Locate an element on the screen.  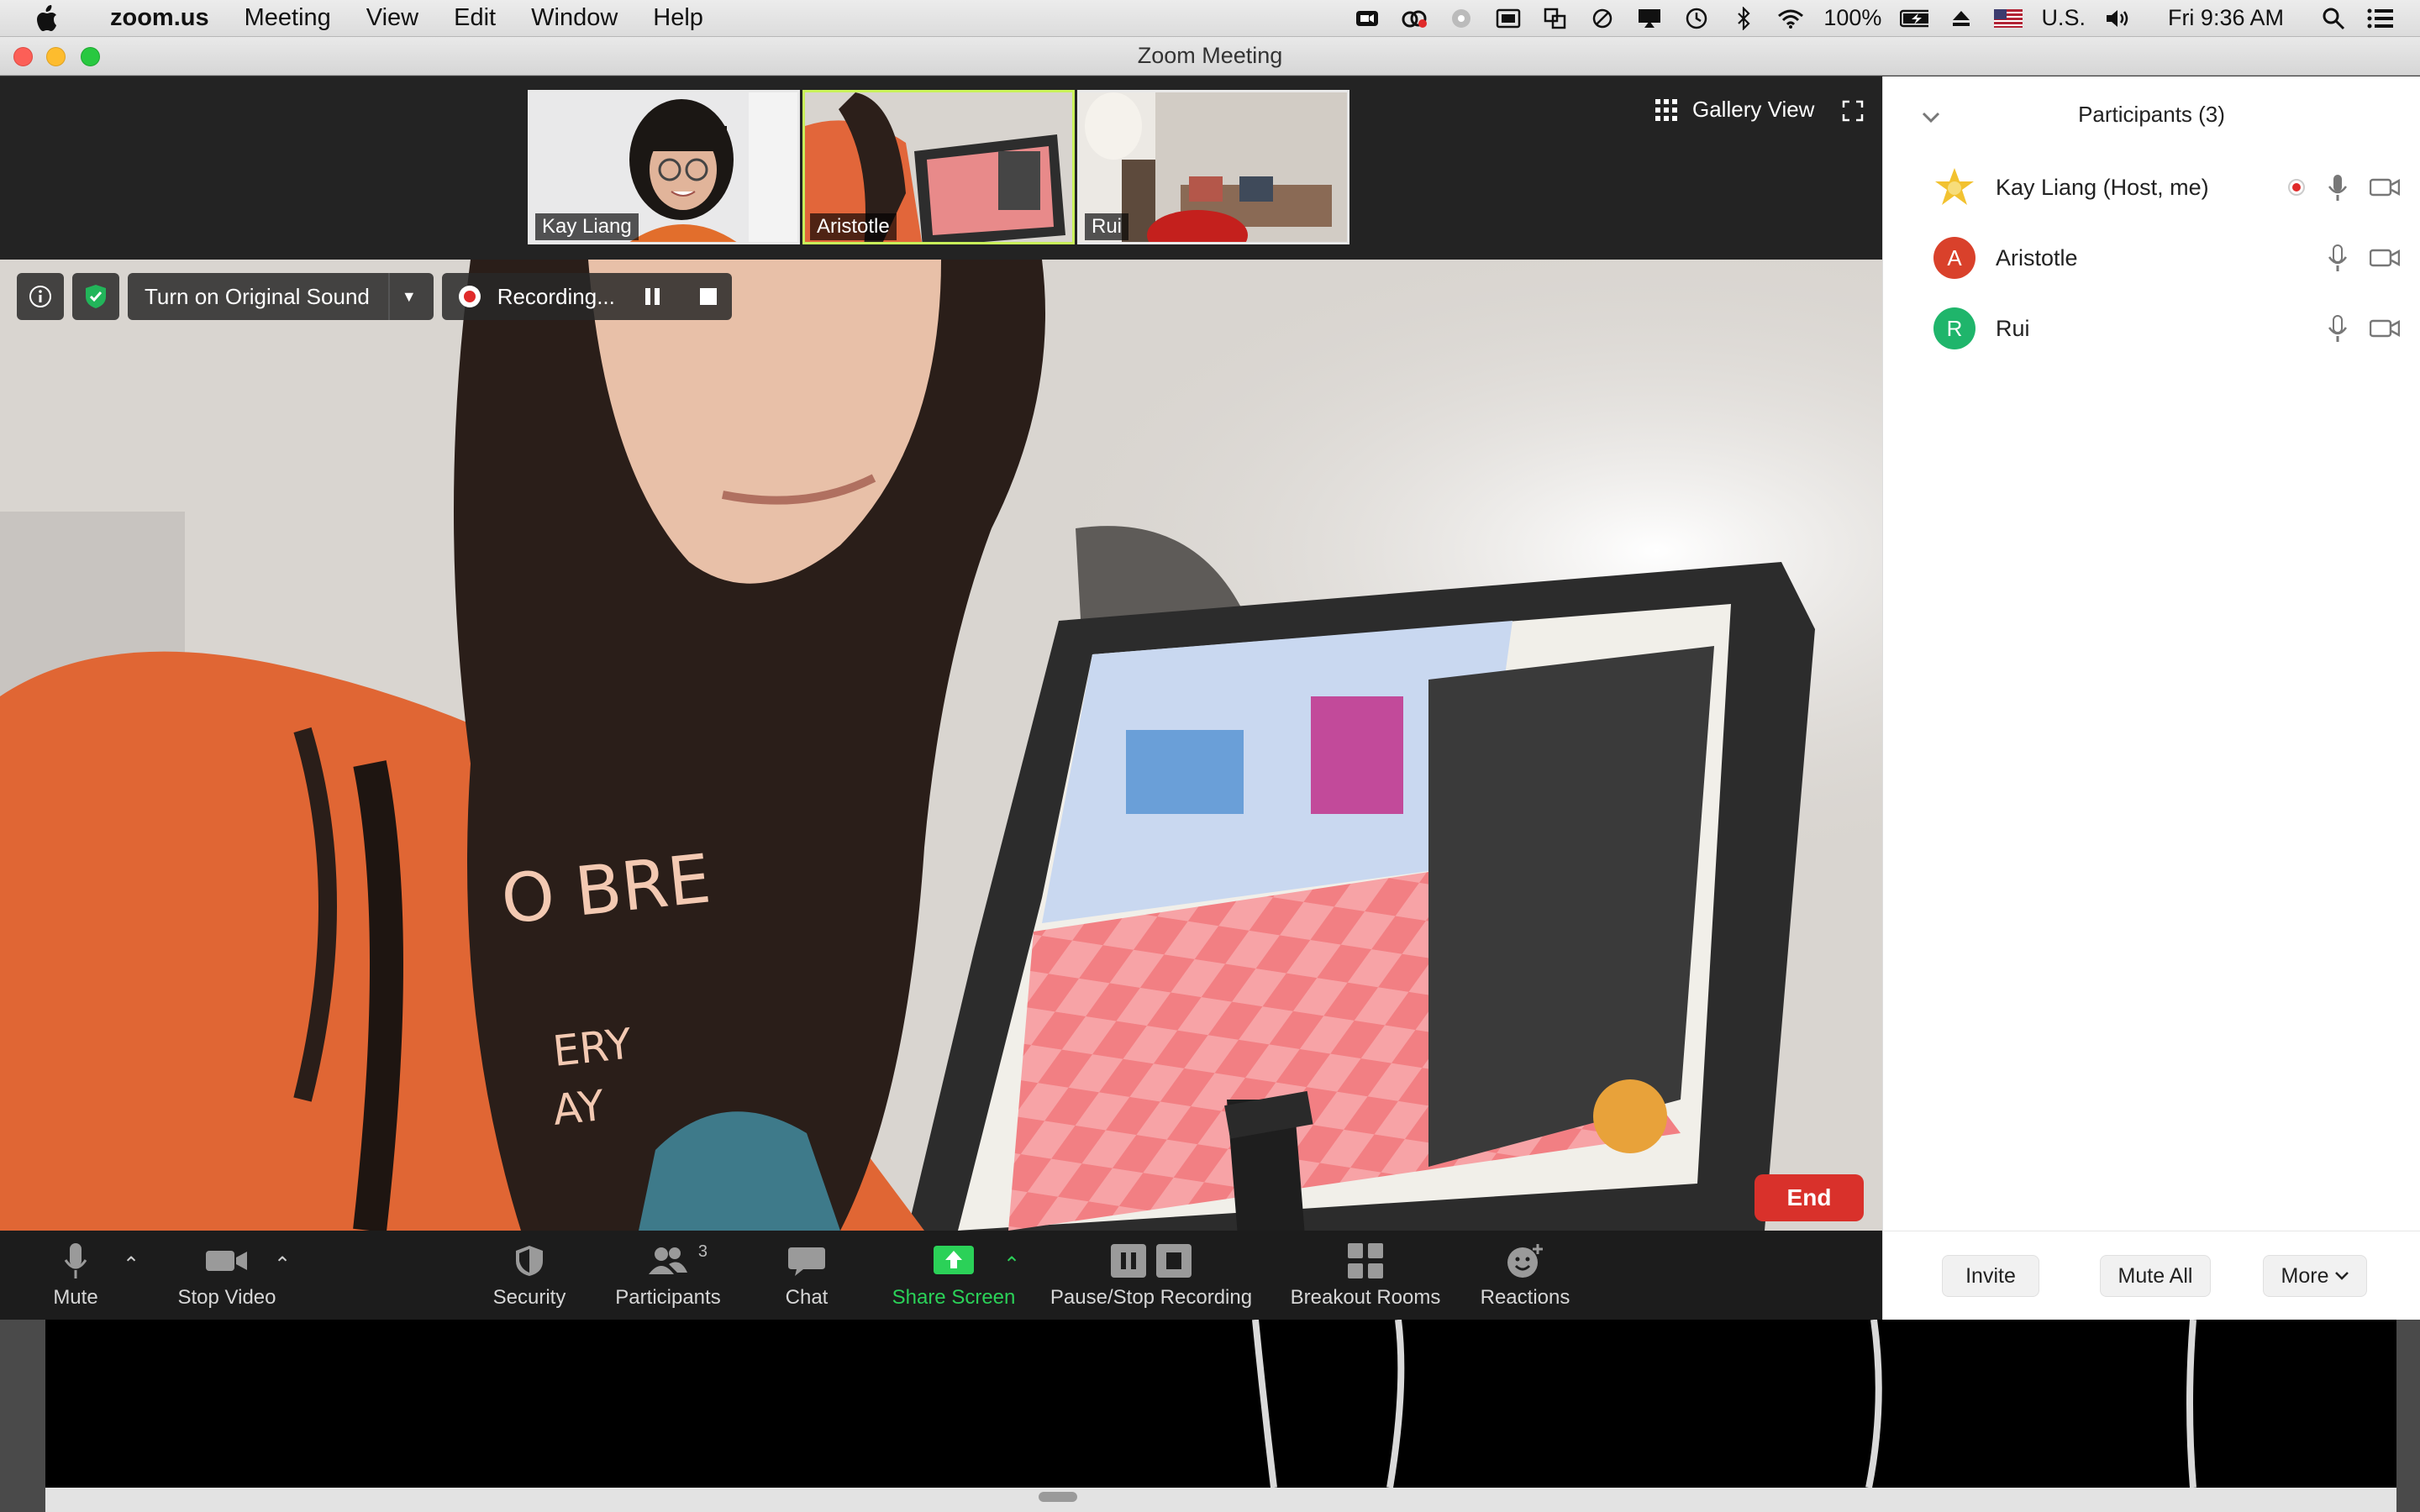
share-screen-icon is located at coordinates (954, 1260).